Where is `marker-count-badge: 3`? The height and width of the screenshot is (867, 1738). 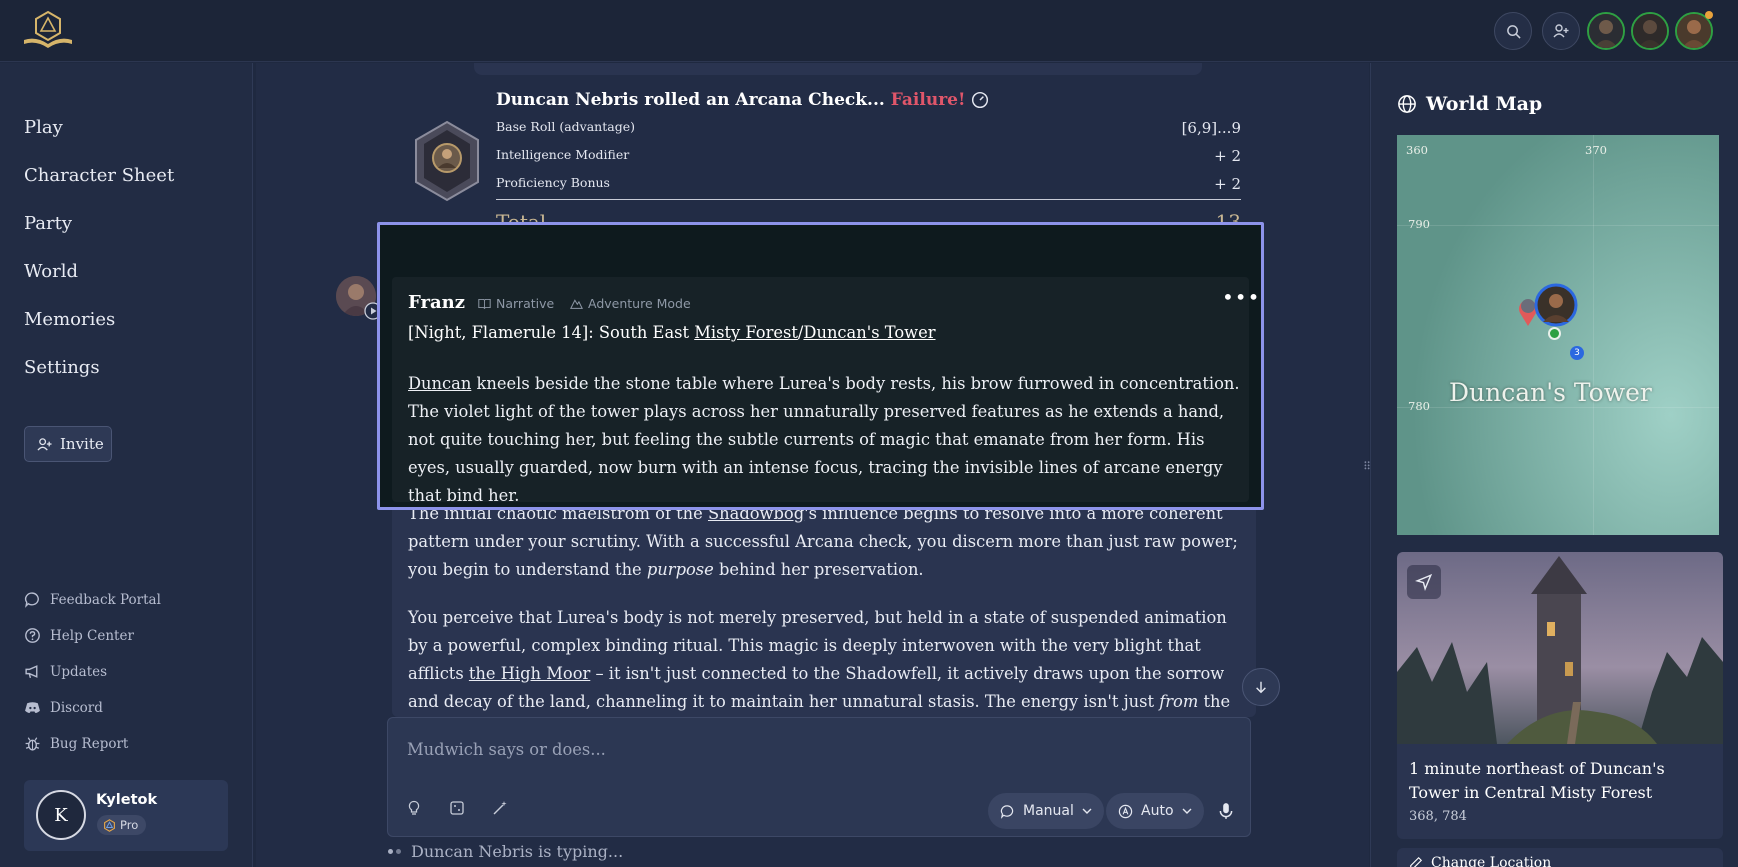 marker-count-badge: 3 is located at coordinates (1577, 353).